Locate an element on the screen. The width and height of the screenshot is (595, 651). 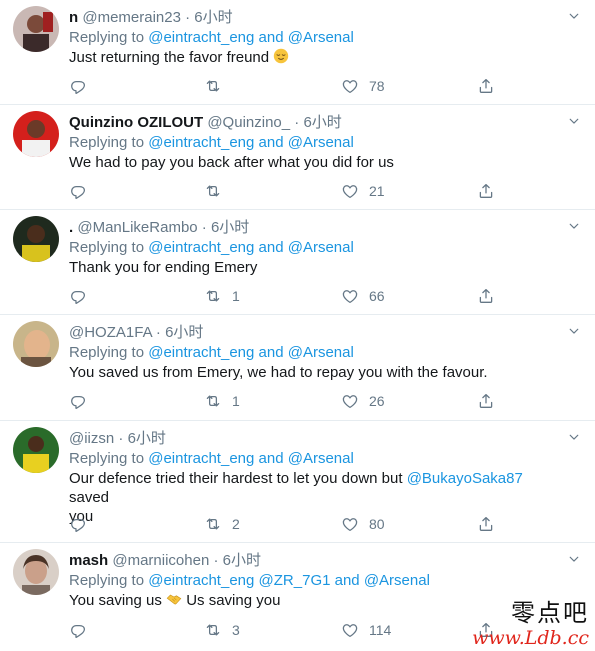
like-button: 78 is located at coordinates (363, 86).